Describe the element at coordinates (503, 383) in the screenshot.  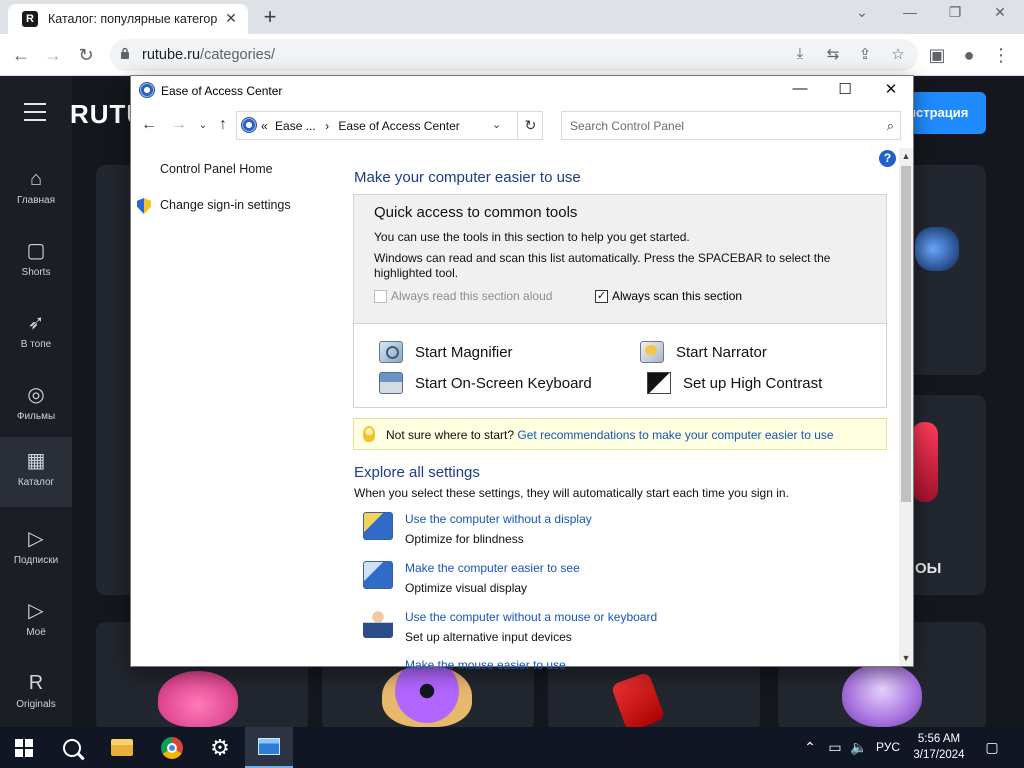
I see `tool-label: Start On-Screen Keyboard` at that location.